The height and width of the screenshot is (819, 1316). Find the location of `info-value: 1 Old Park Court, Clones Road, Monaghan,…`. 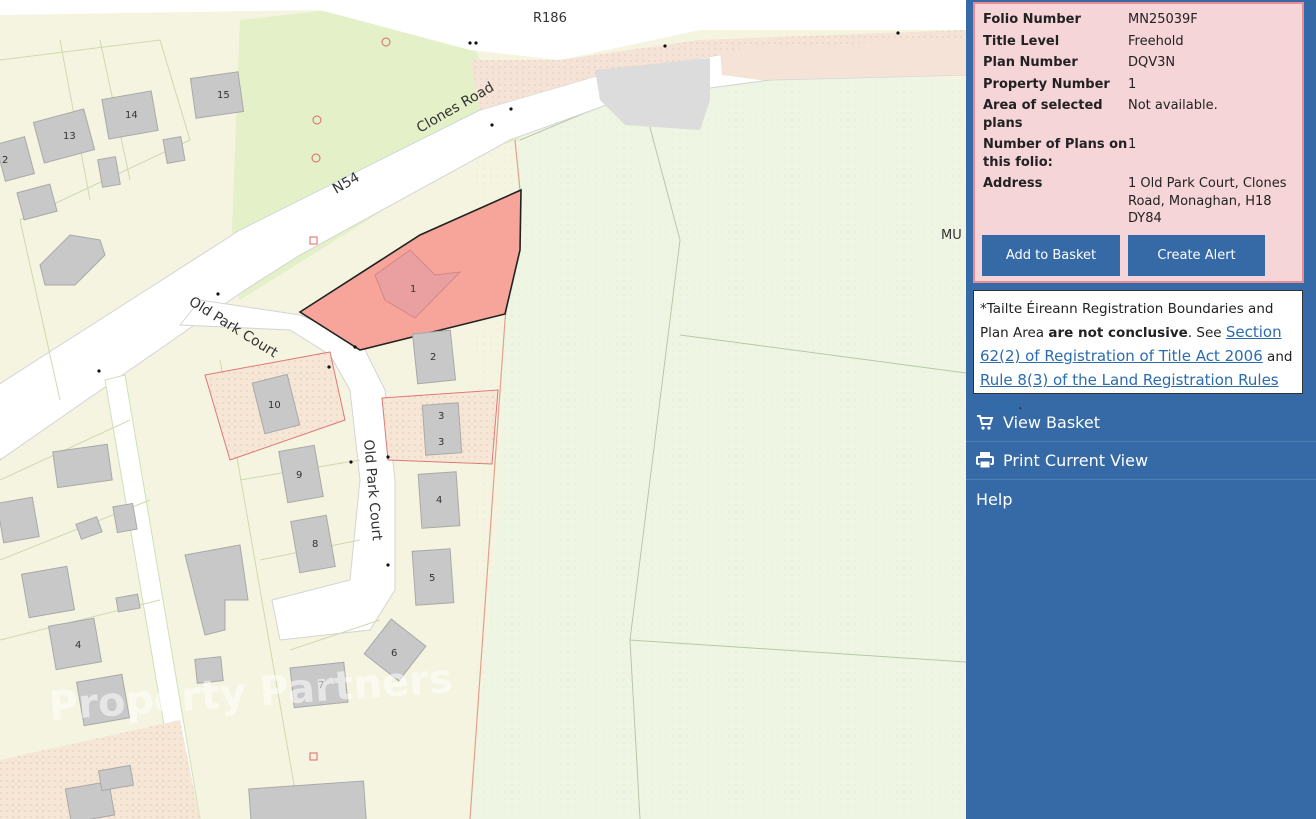

info-value: 1 Old Park Court, Clones Road, Monaghan,… is located at coordinates (1207, 201).